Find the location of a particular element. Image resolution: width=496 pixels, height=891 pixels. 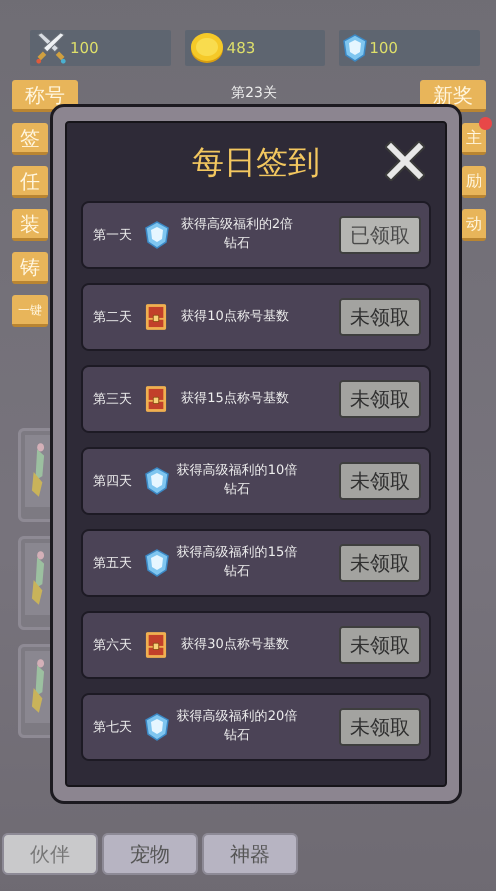

reward-text: 获得高级福利的10倍钻石 is located at coordinates (237, 480).